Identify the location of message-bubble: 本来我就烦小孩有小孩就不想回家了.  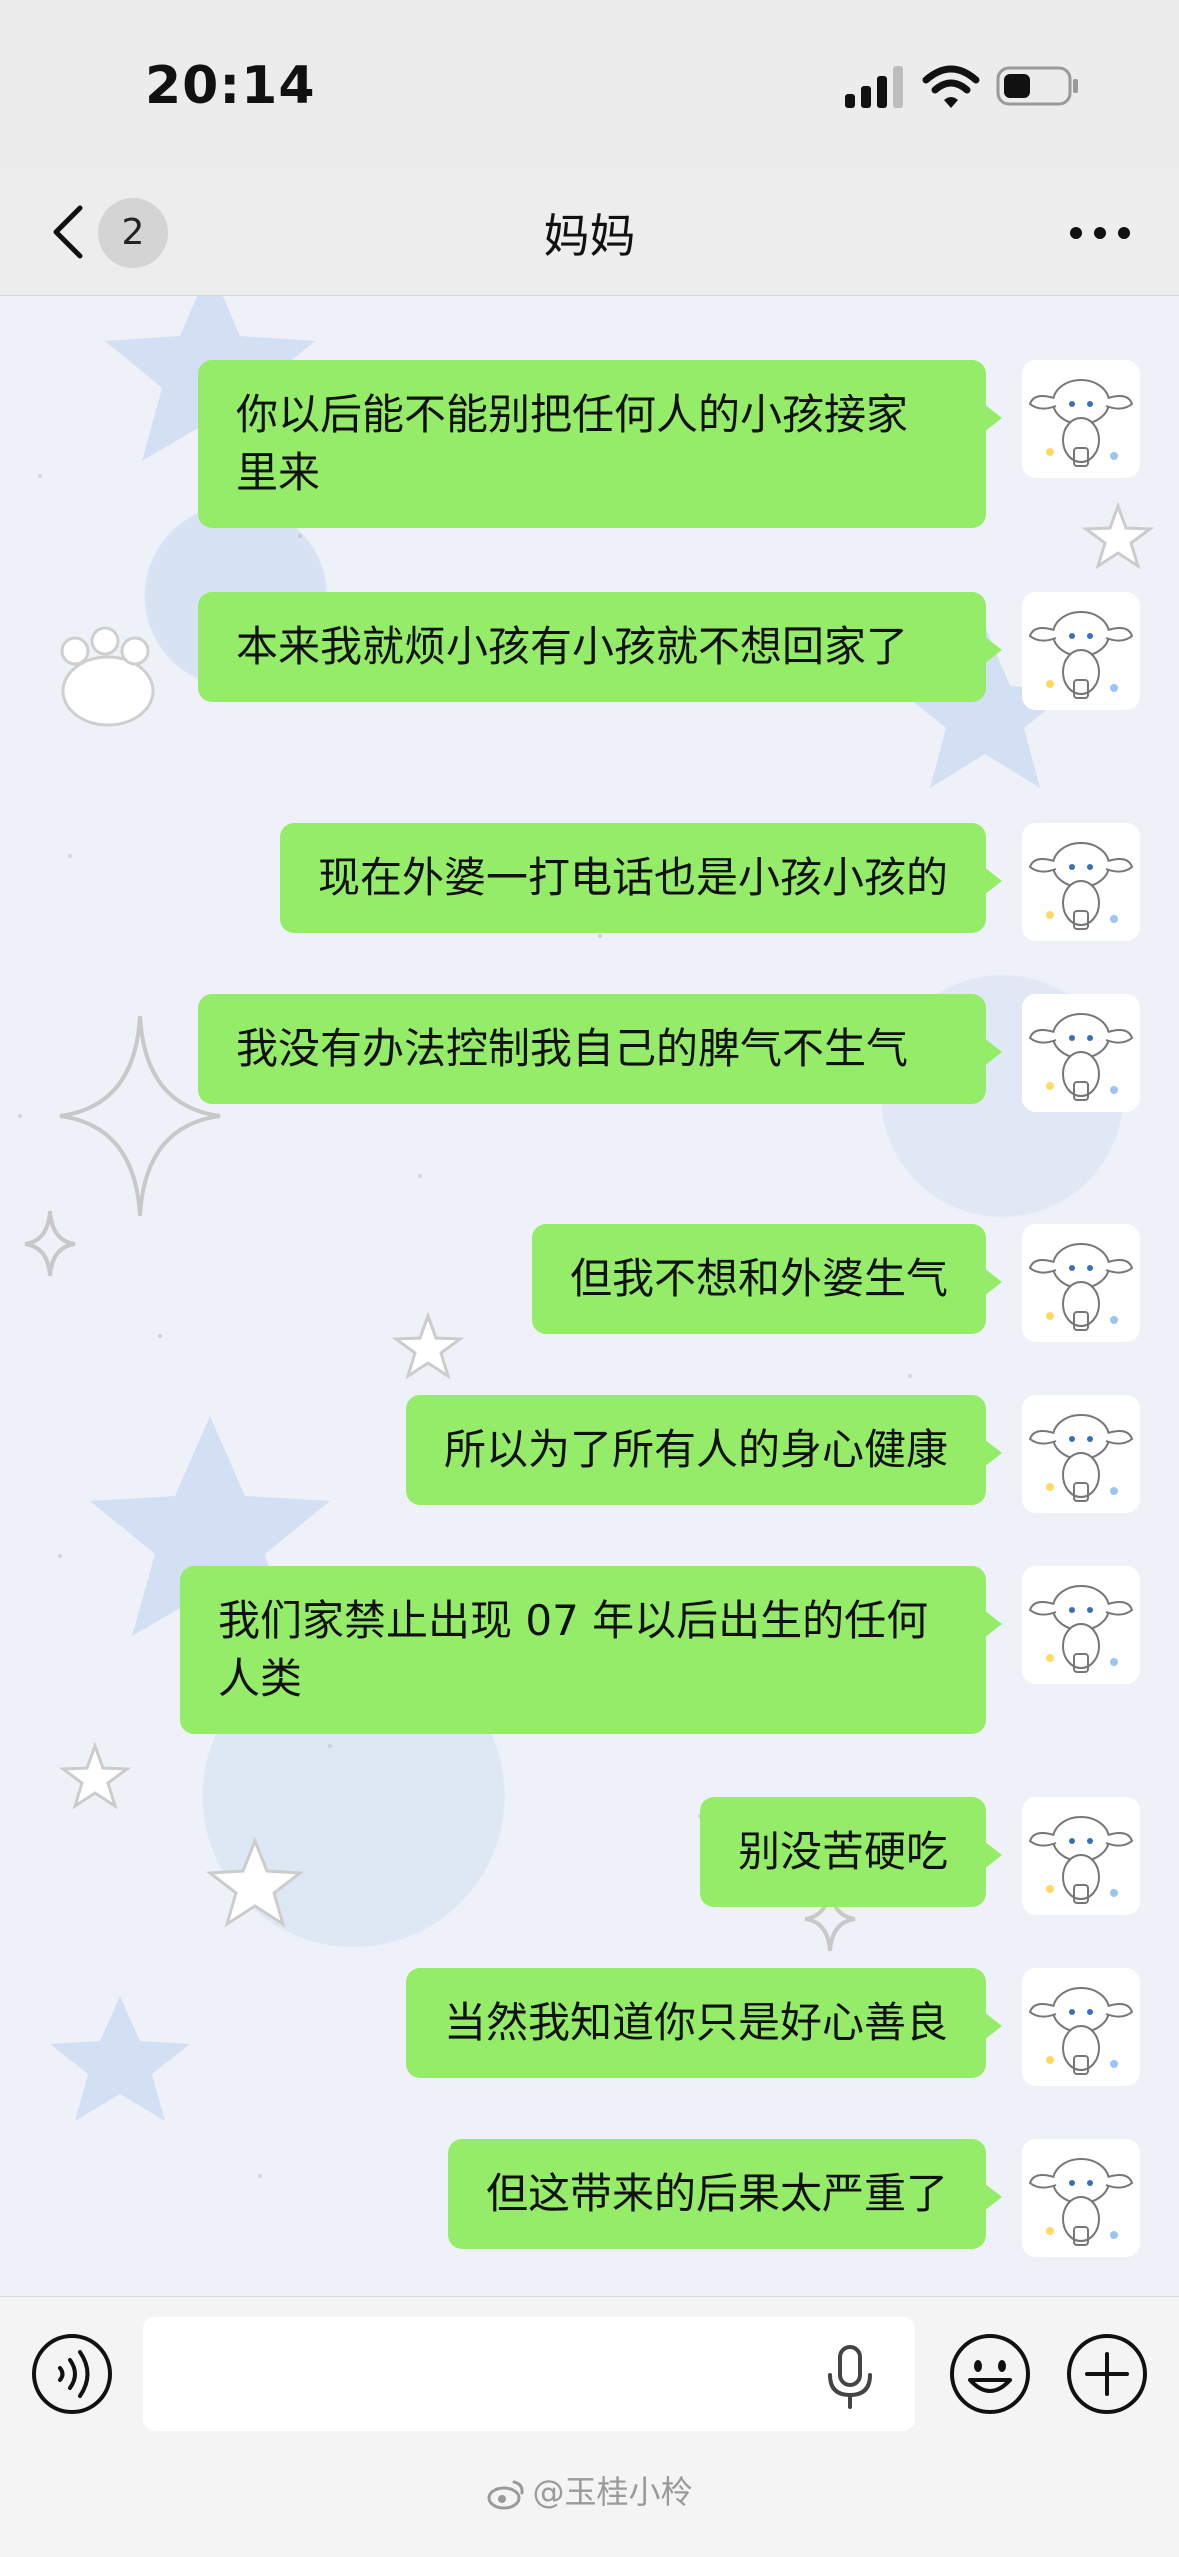
(600, 647).